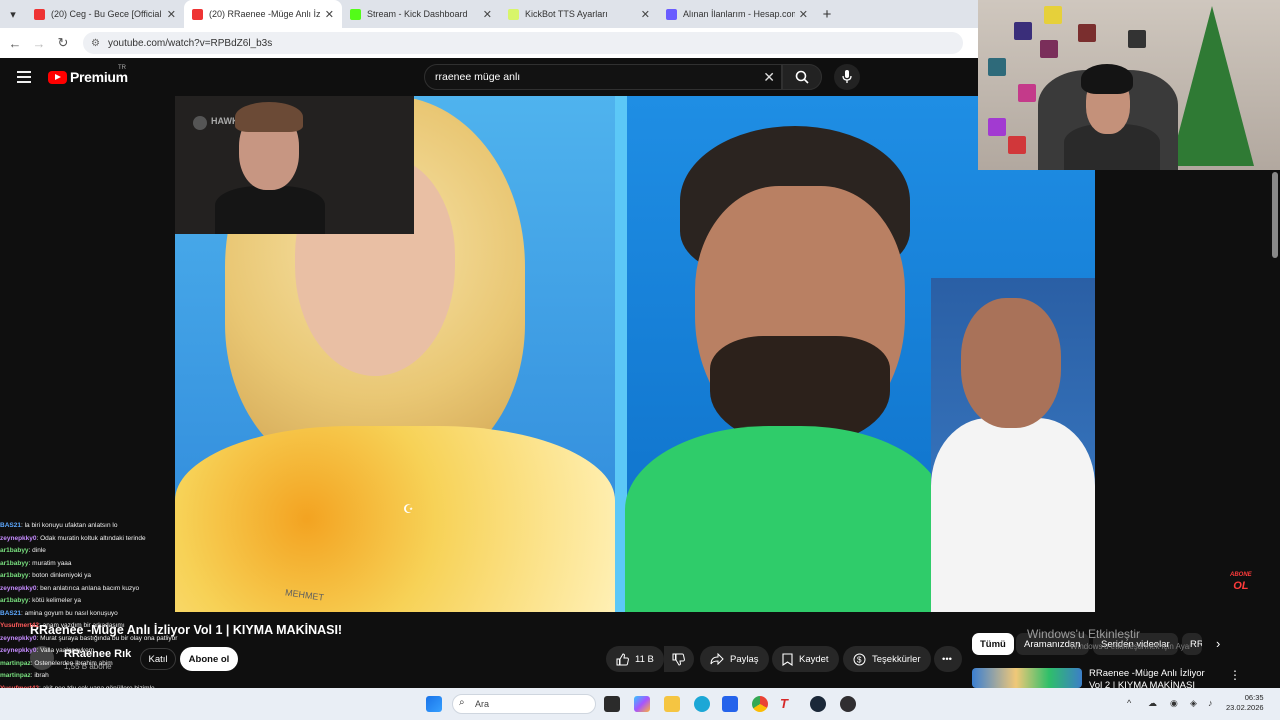 The image size is (1280, 720). I want to click on chat-message: zeynepkky0: Valla yaalapoykem, so click(90, 651).